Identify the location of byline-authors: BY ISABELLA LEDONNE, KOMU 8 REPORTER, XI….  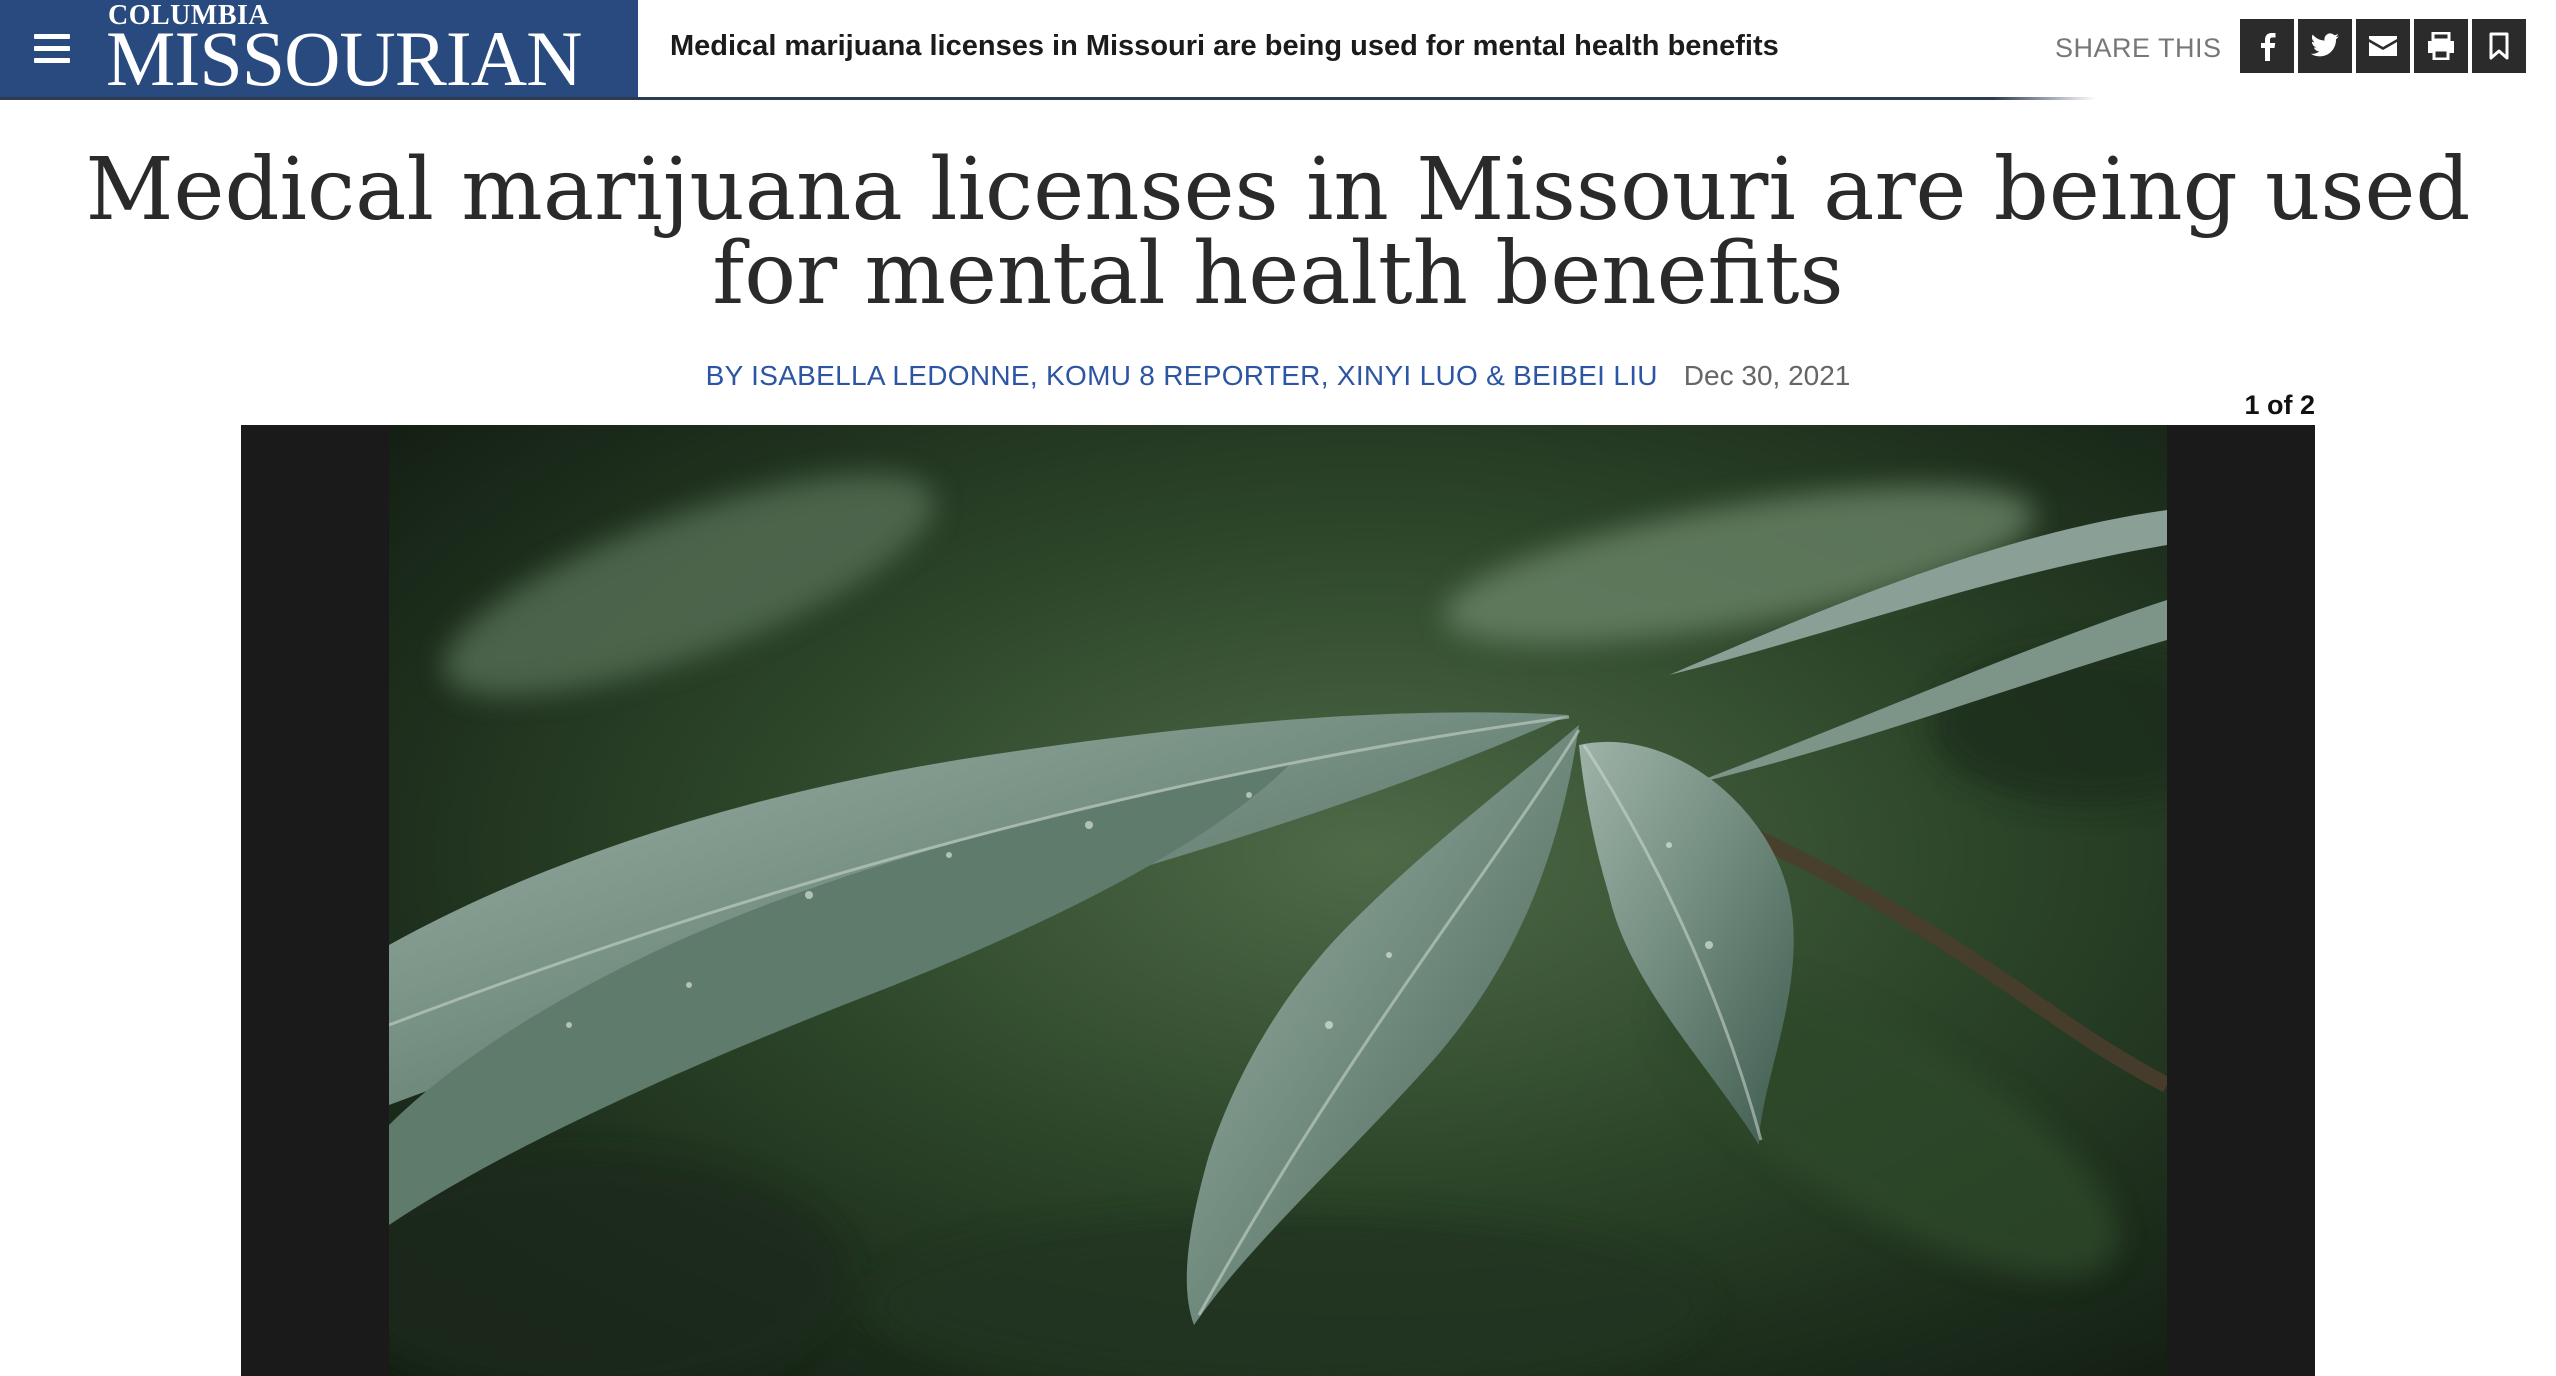
(1182, 375).